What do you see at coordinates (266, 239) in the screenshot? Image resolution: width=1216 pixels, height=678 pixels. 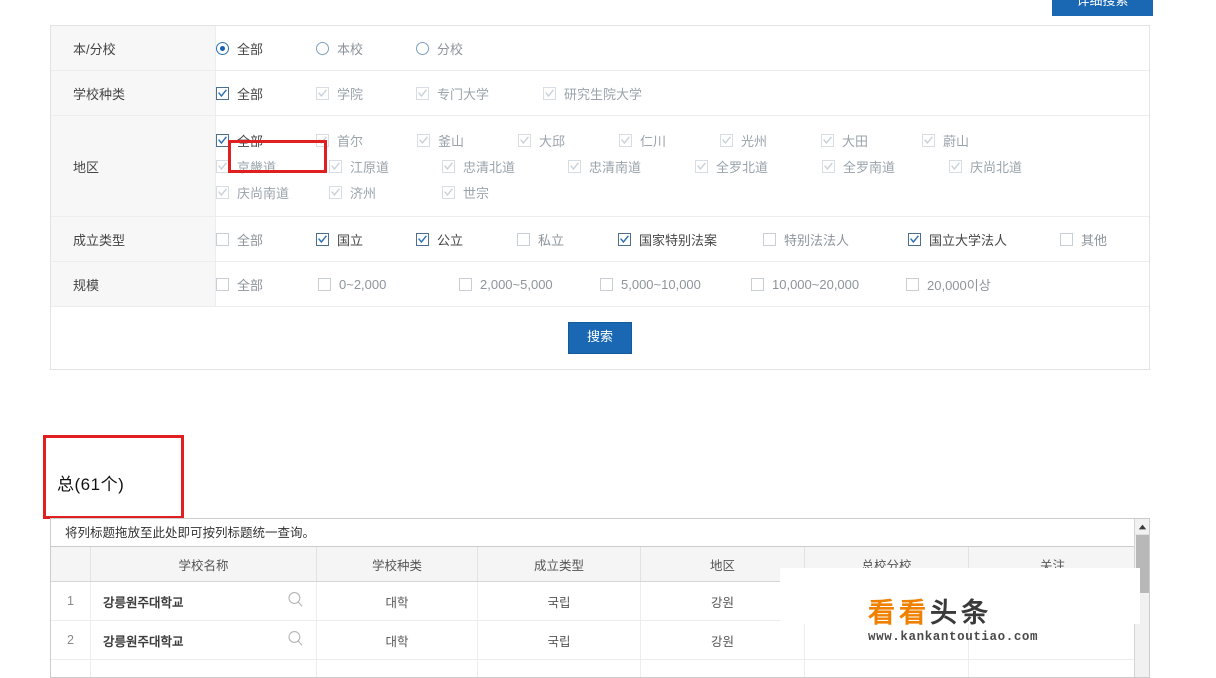 I see `checkbox-option-est-all: 全部` at bounding box center [266, 239].